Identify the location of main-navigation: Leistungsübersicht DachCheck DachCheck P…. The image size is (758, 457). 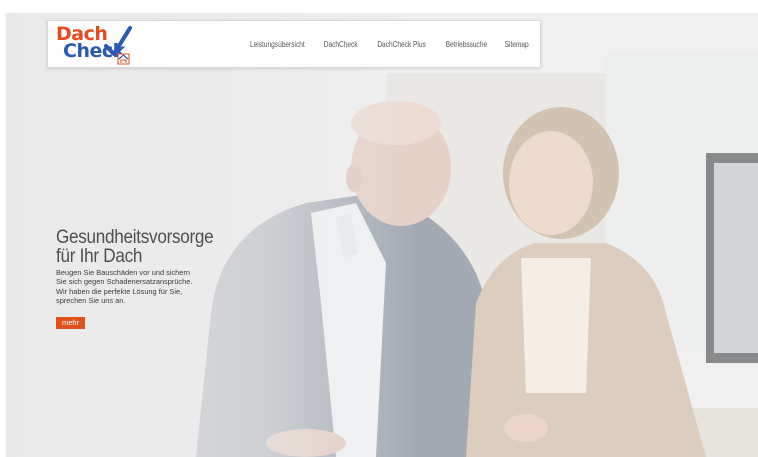
(387, 45).